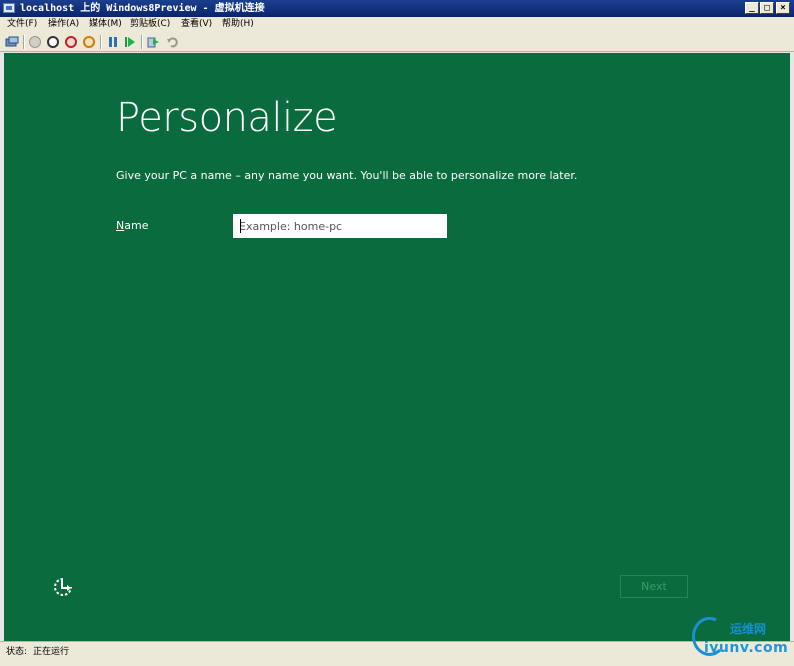 Image resolution: width=794 pixels, height=666 pixels. I want to click on name-label-access-key: N, so click(120, 225).